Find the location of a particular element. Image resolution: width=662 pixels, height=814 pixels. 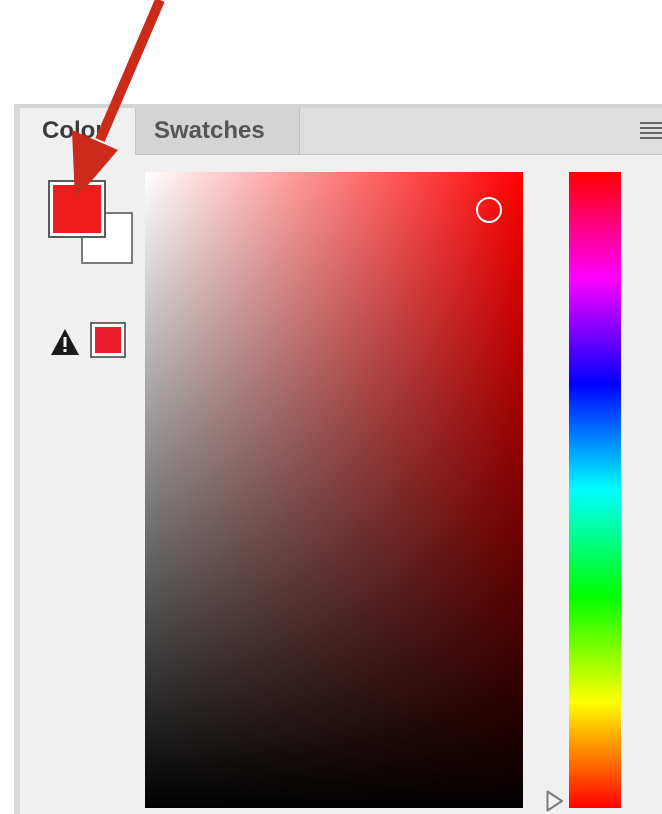

panel-tab-bar: Color Swatches is located at coordinates (341, 131).